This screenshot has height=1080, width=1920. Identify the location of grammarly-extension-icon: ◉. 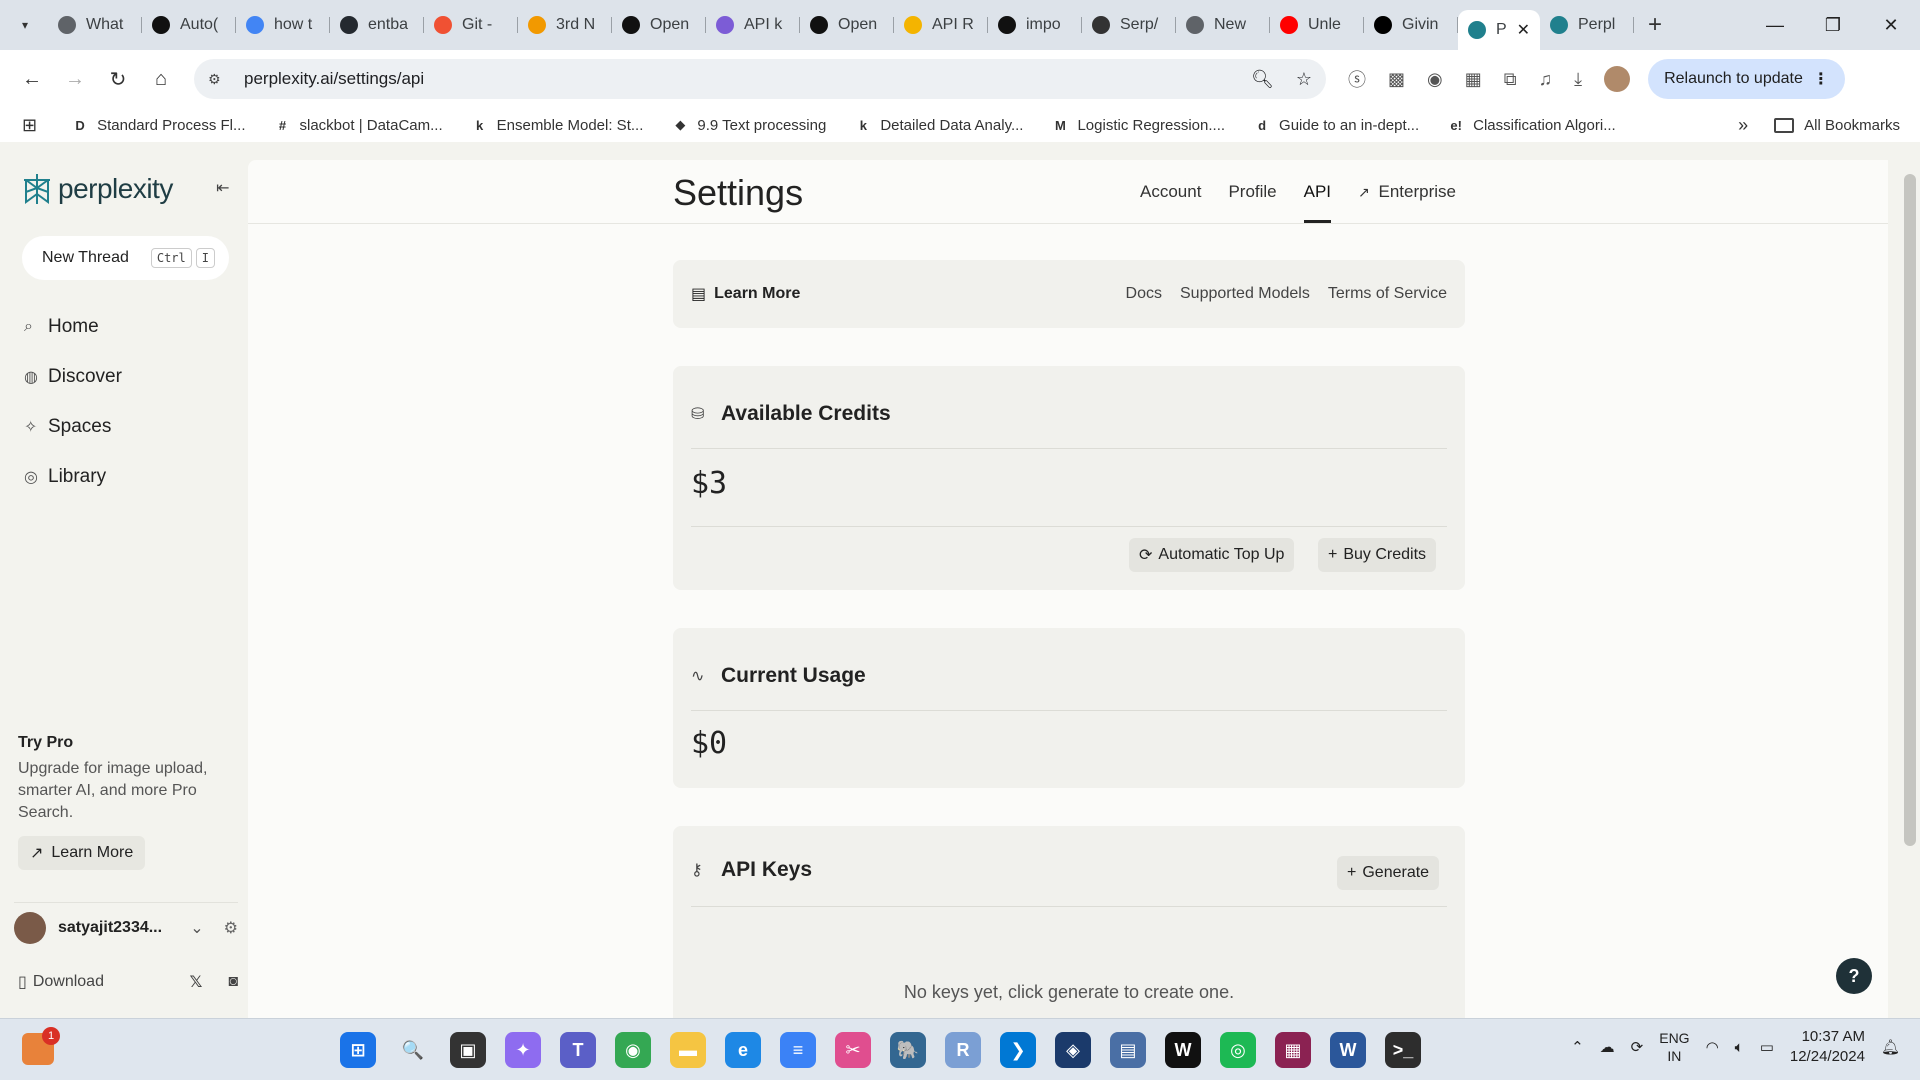
(1435, 79).